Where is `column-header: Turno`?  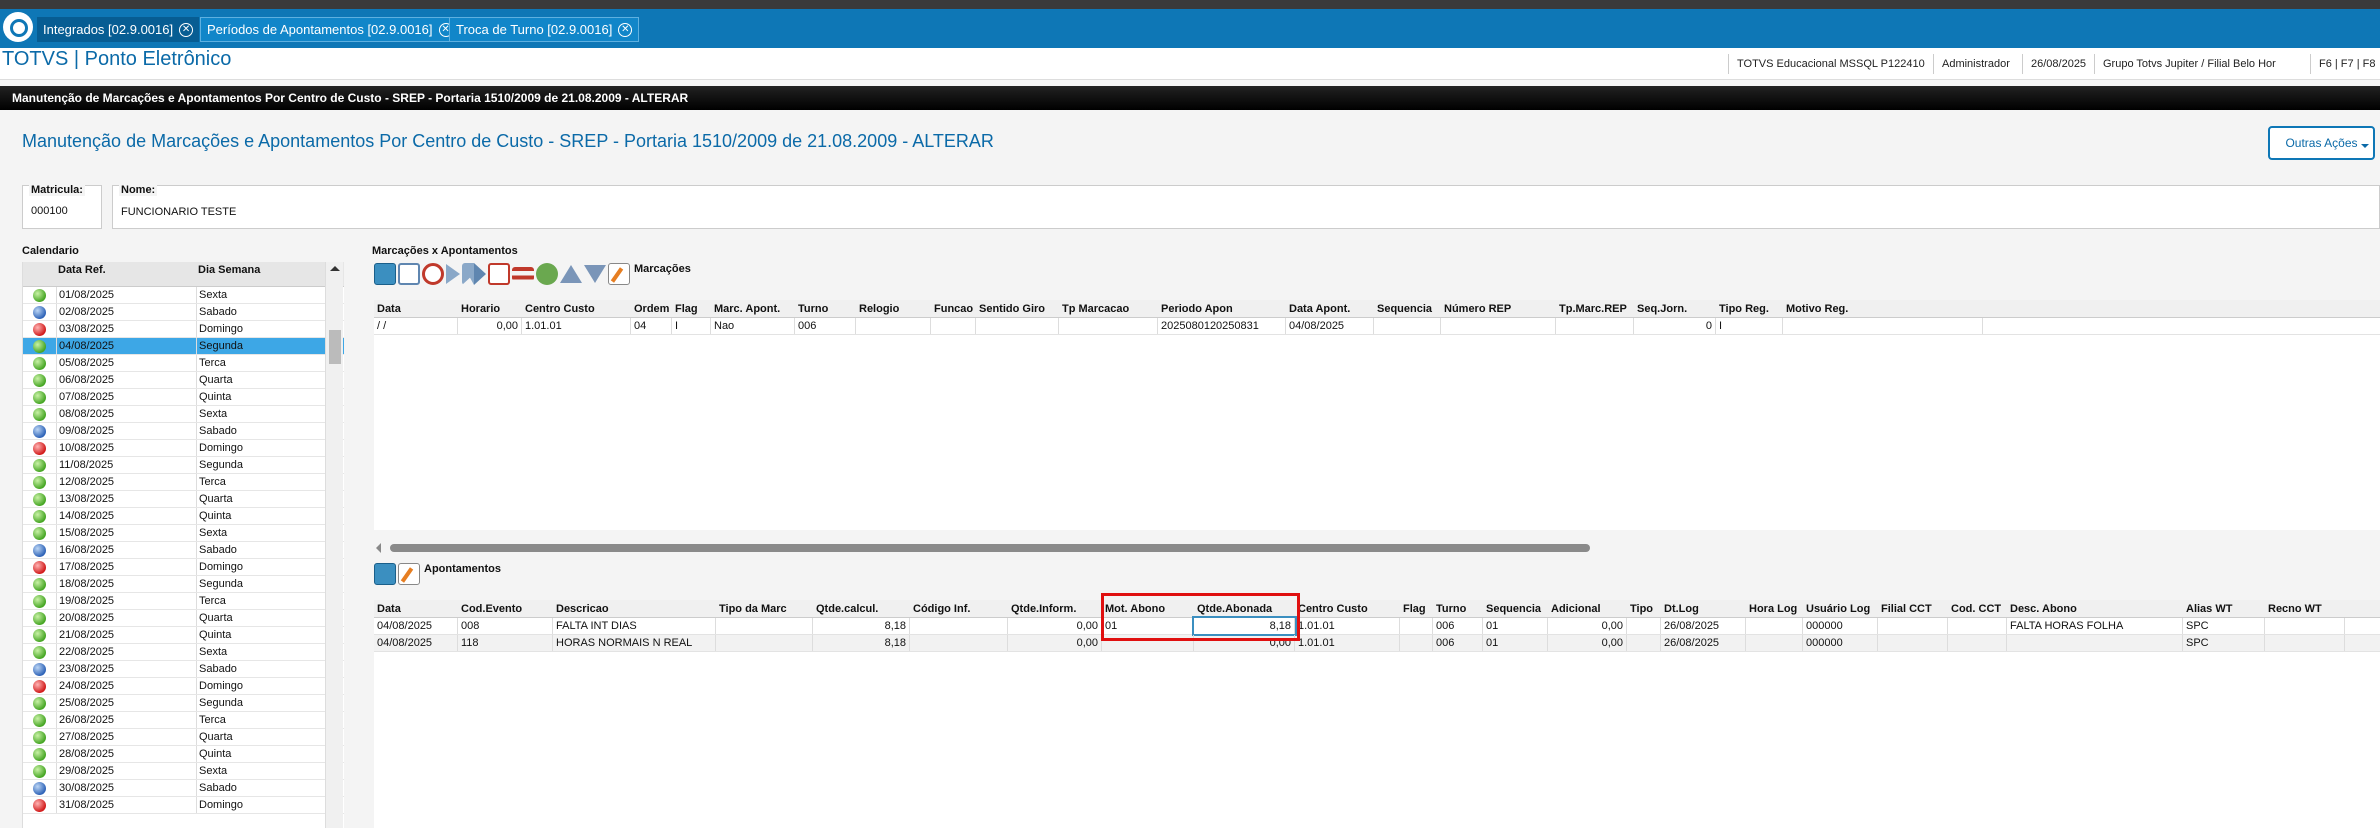
column-header: Turno is located at coordinates (825, 308).